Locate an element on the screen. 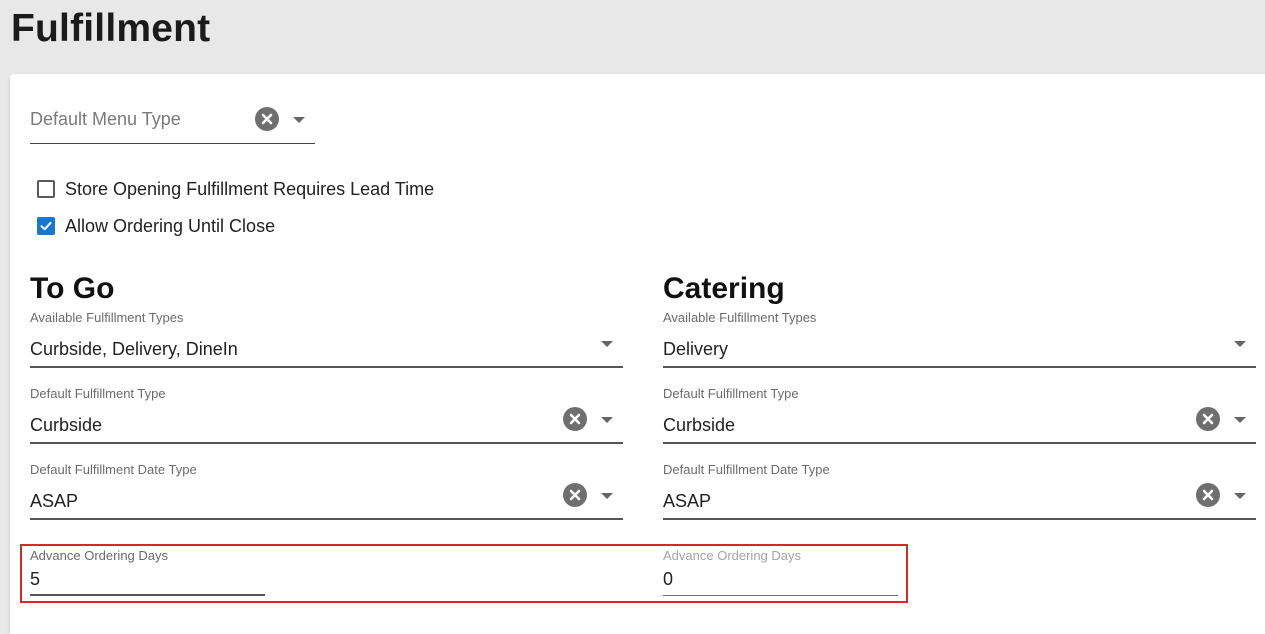  to-go-default-date-type-select: Default Fulfillment Date Type ASAP is located at coordinates (326, 491).